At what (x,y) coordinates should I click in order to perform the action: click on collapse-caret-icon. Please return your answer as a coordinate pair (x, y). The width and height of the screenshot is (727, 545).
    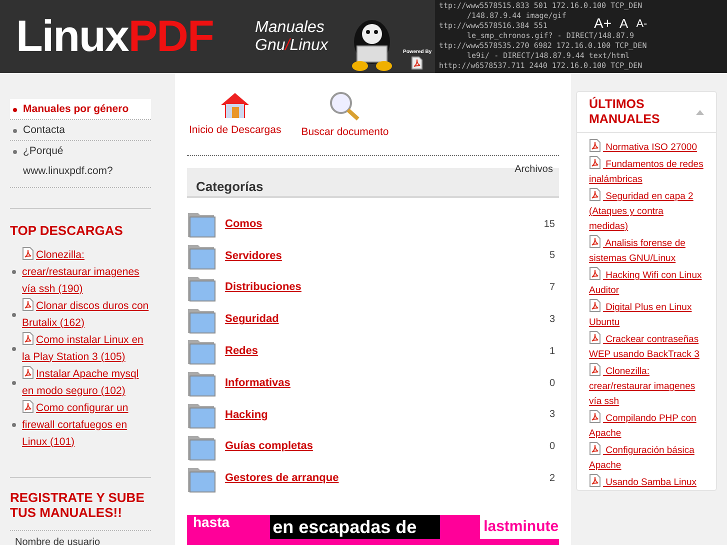
    Looking at the image, I should click on (700, 112).